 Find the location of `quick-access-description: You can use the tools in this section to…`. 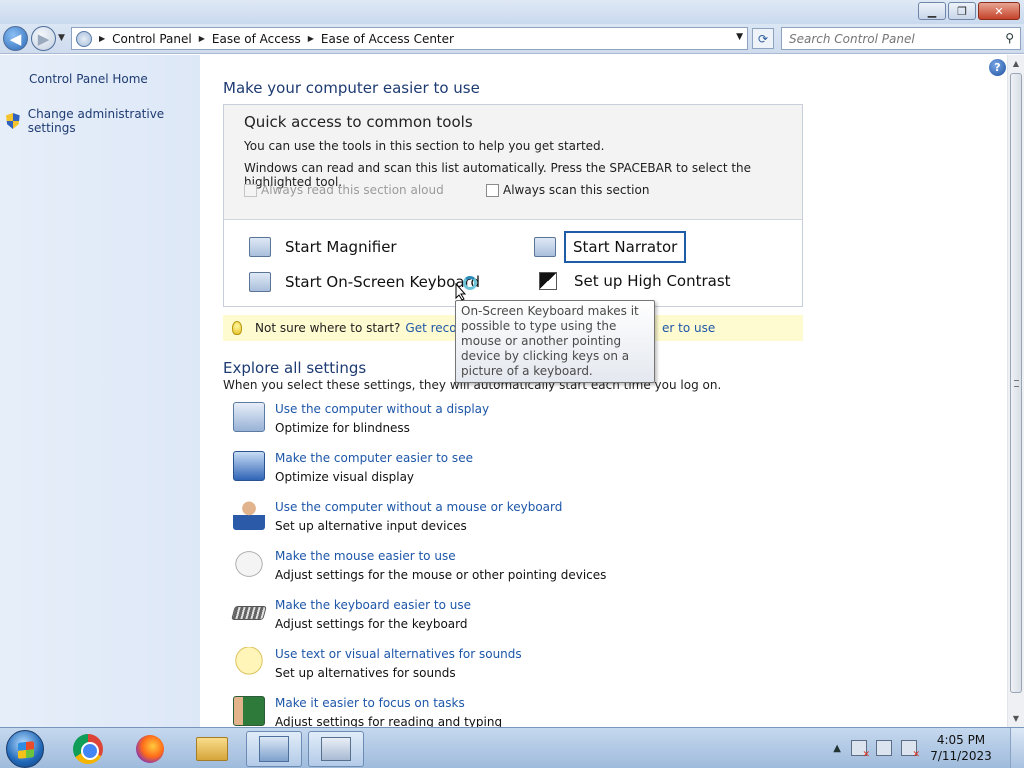

quick-access-description: You can use the tools in this section to… is located at coordinates (424, 146).